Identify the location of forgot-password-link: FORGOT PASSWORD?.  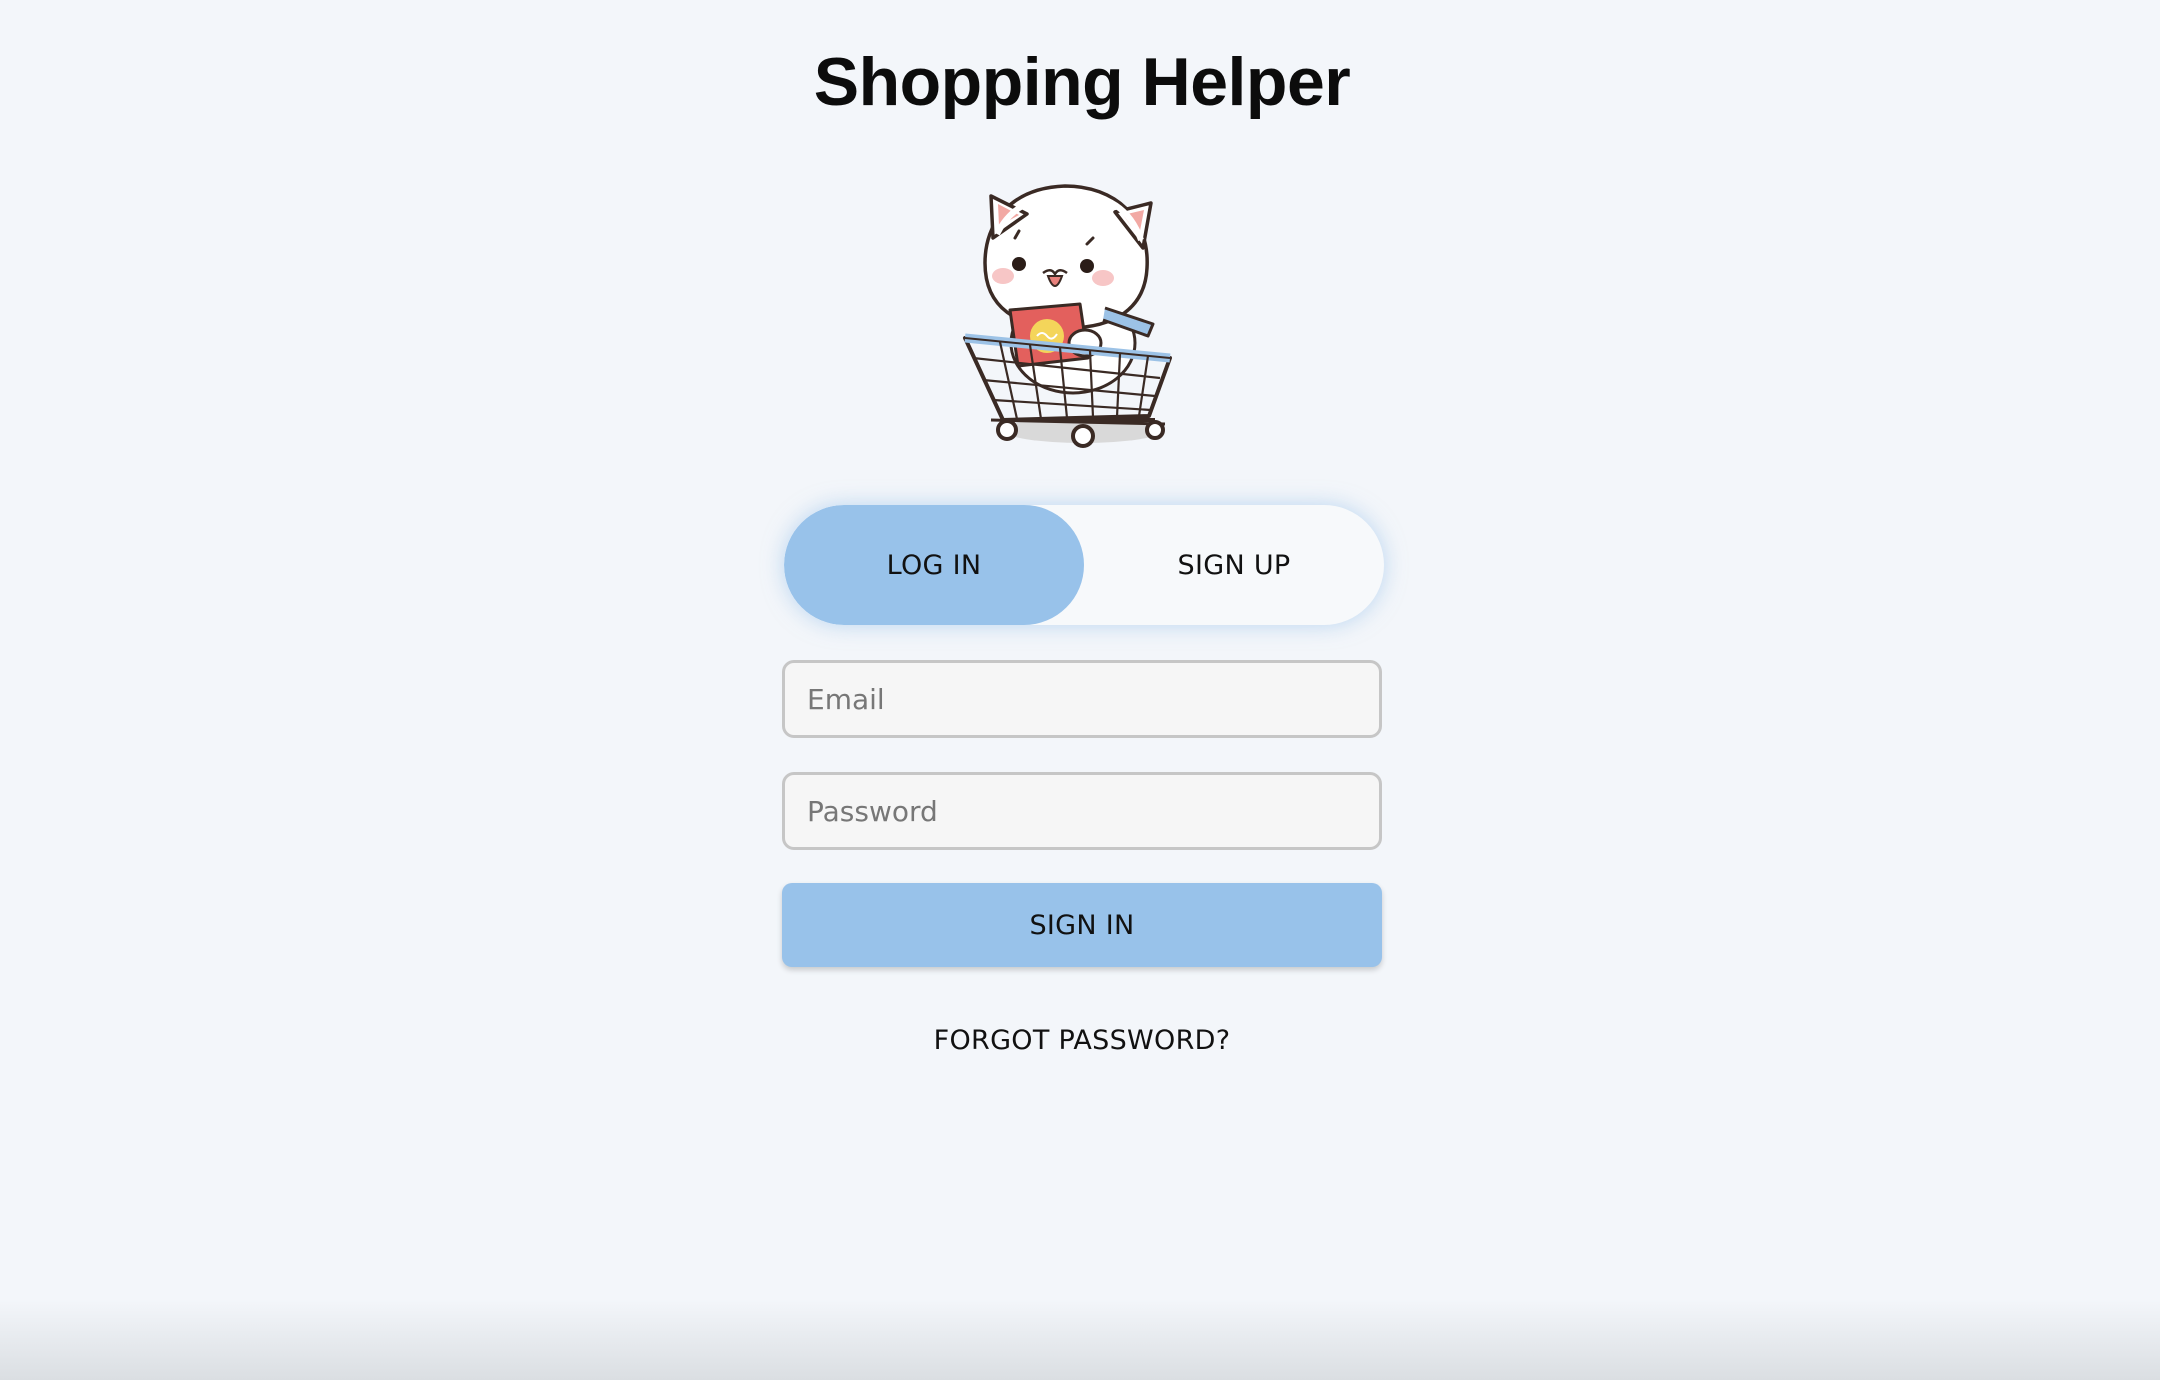
(1080, 1040).